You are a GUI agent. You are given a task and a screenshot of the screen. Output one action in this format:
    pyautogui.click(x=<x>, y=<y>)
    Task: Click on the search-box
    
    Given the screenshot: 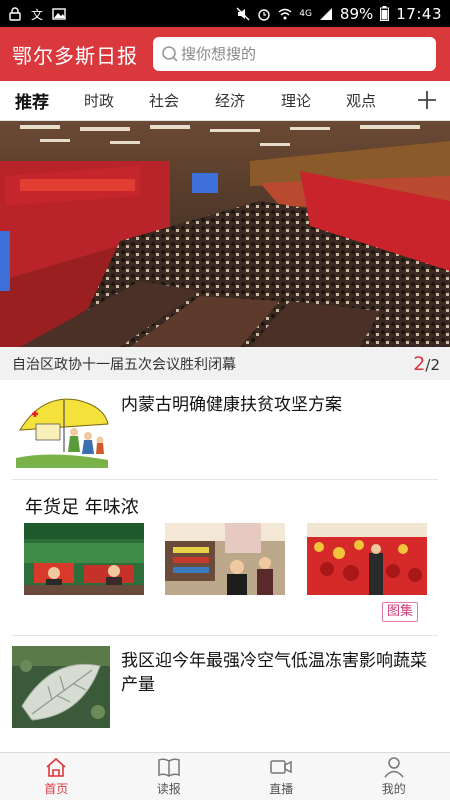 What is the action you would take?
    pyautogui.click(x=294, y=54)
    